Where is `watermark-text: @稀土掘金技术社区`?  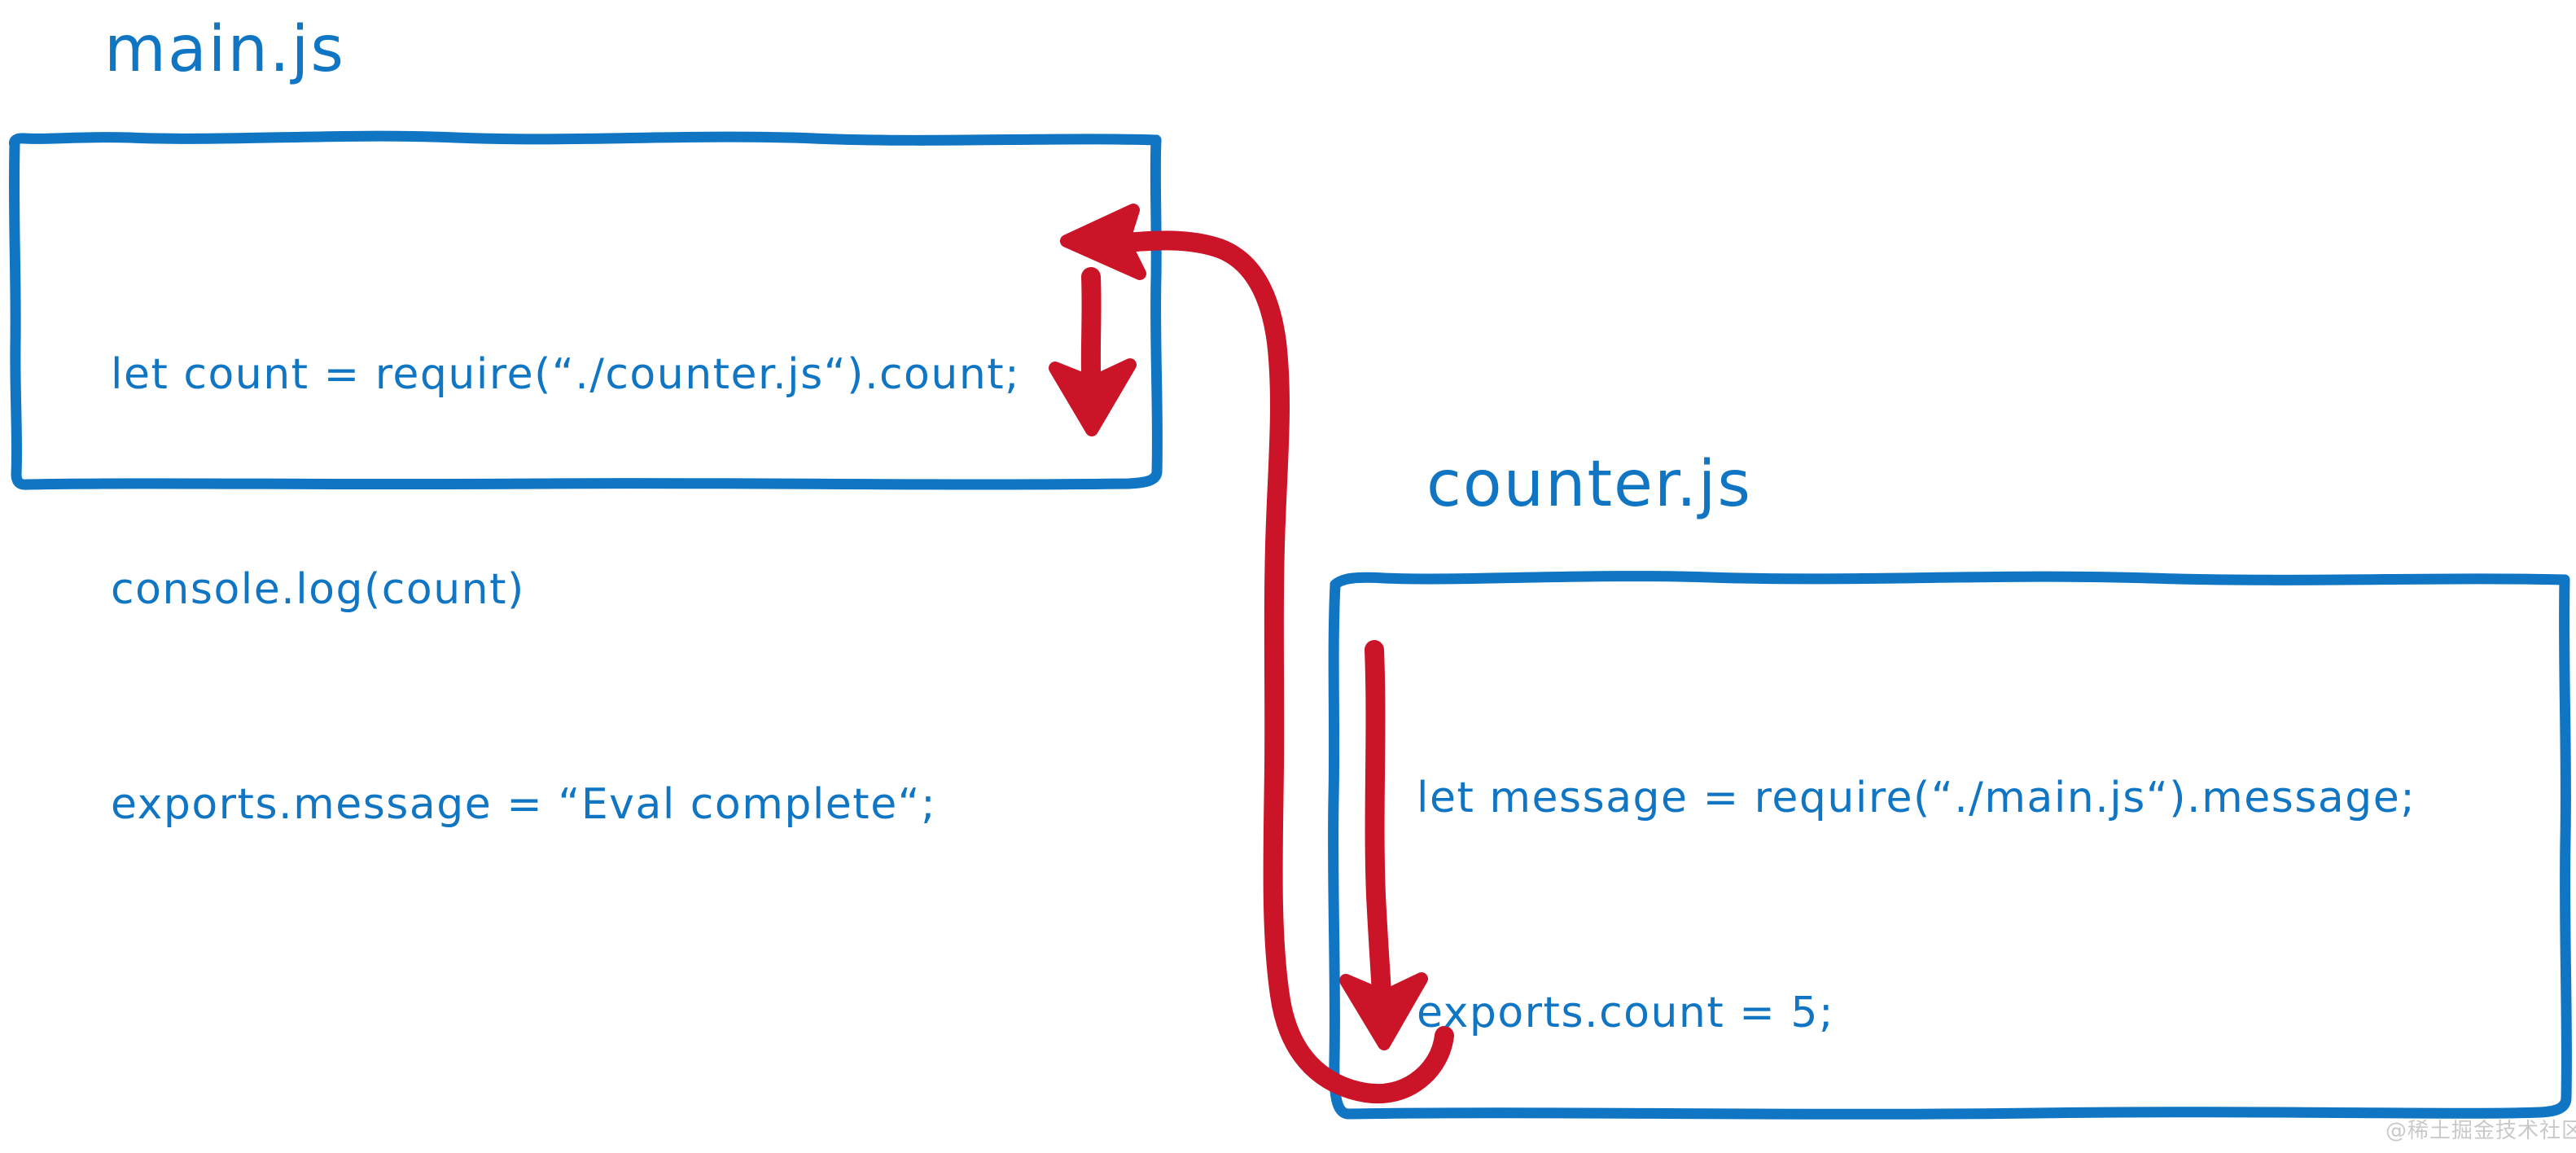 watermark-text: @稀土掘金技术社区 is located at coordinates (2480, 1131).